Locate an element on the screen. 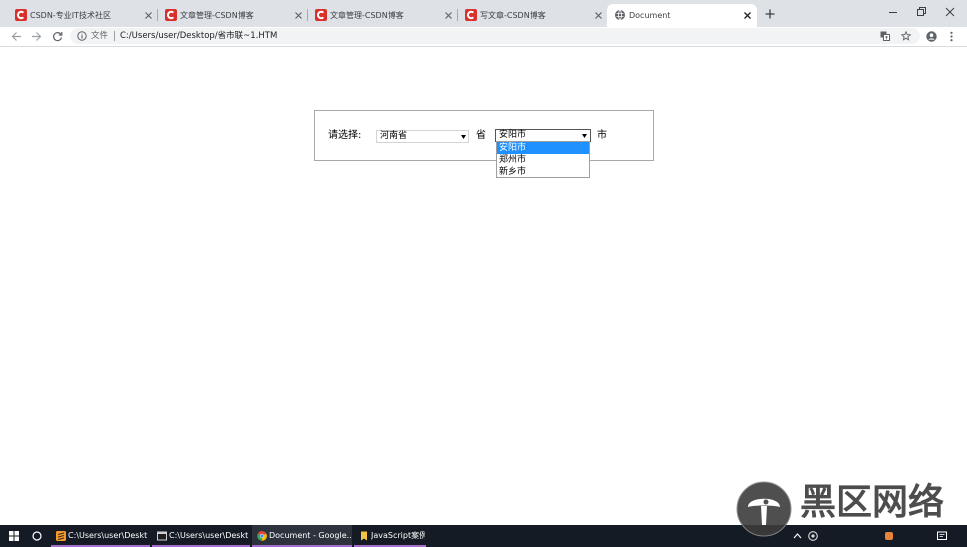 This screenshot has height=547, width=967. tray-colored-icon is located at coordinates (889, 536).